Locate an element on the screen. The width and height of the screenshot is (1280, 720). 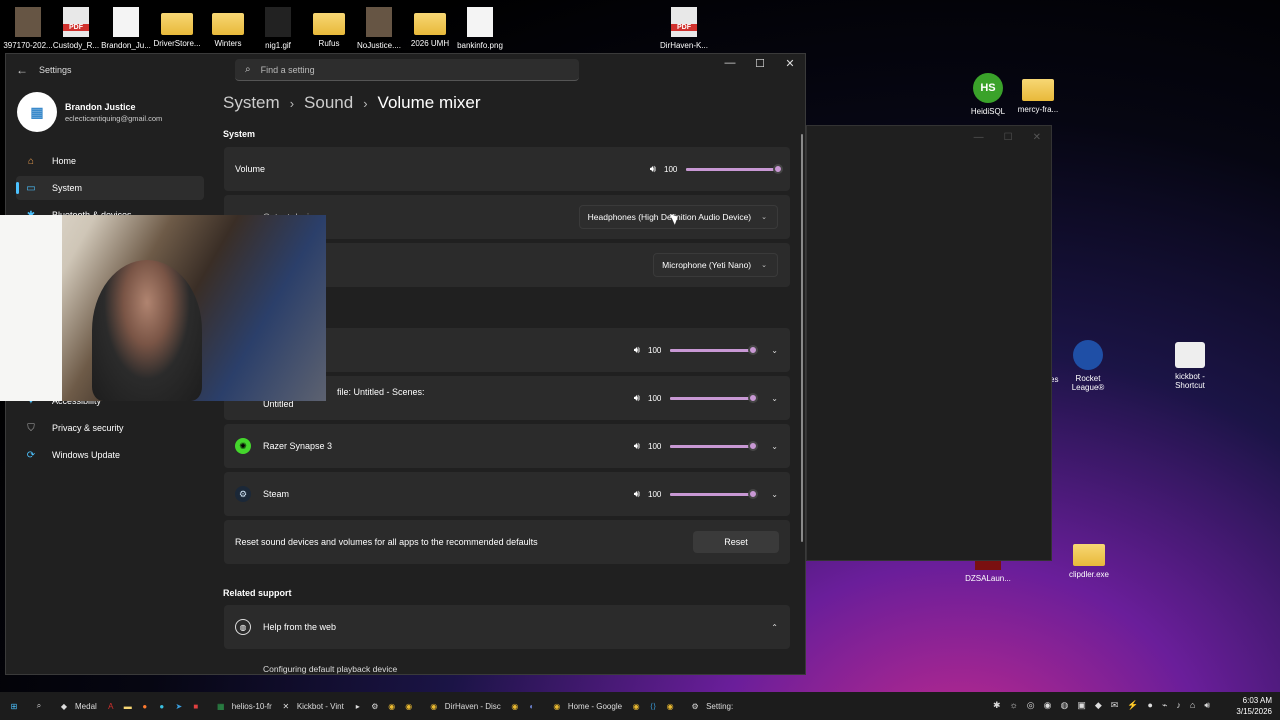
input-device-dropdown: Microphone (Yeti Nano) ⌄ is located at coordinates (715, 265).